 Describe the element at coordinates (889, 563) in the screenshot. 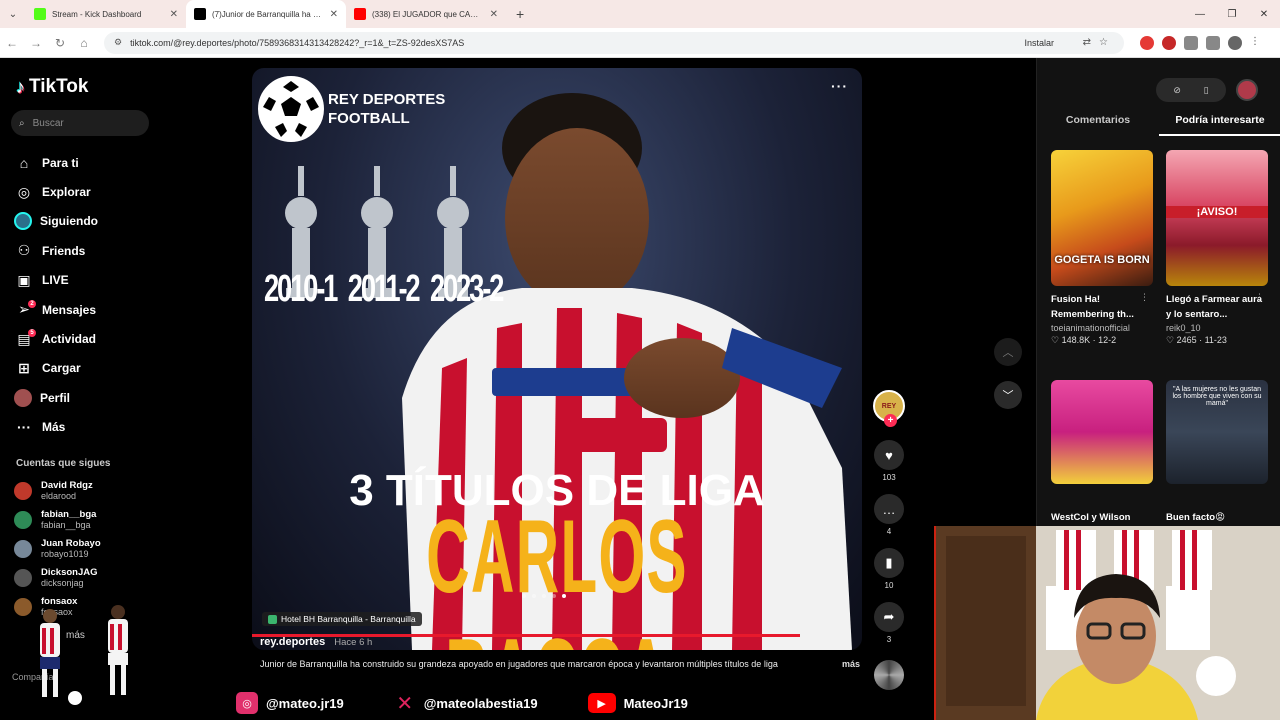

I see `save-button: ▮` at that location.